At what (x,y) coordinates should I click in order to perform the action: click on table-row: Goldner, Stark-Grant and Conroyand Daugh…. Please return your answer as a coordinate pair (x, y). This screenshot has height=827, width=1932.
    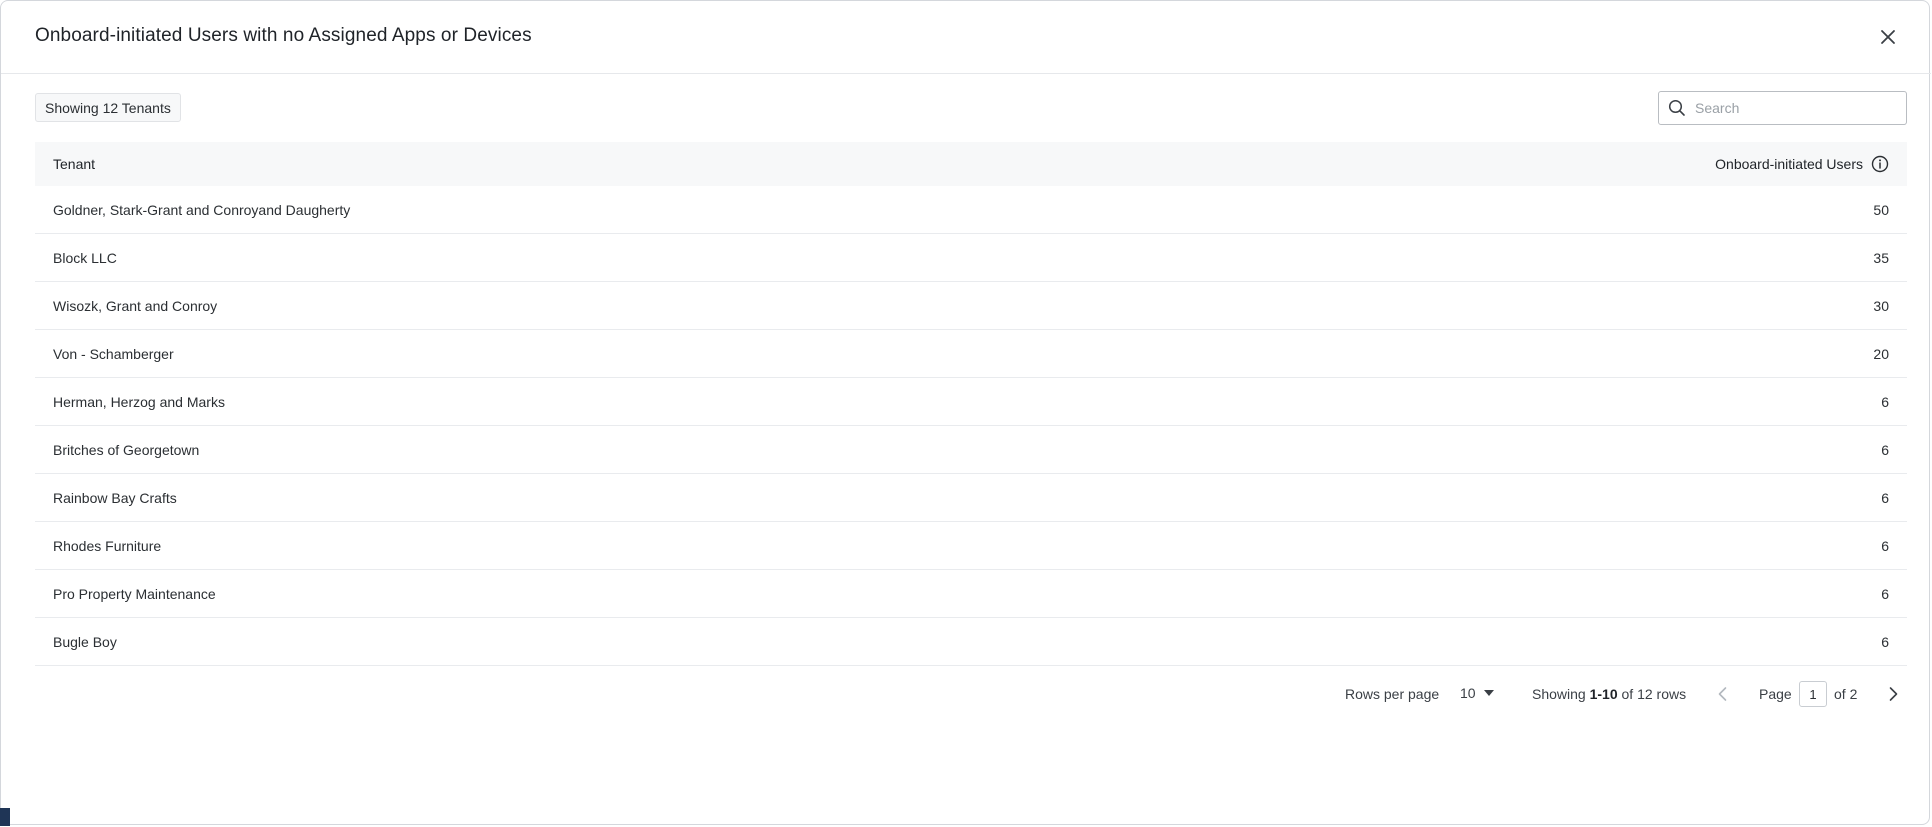
    Looking at the image, I should click on (971, 210).